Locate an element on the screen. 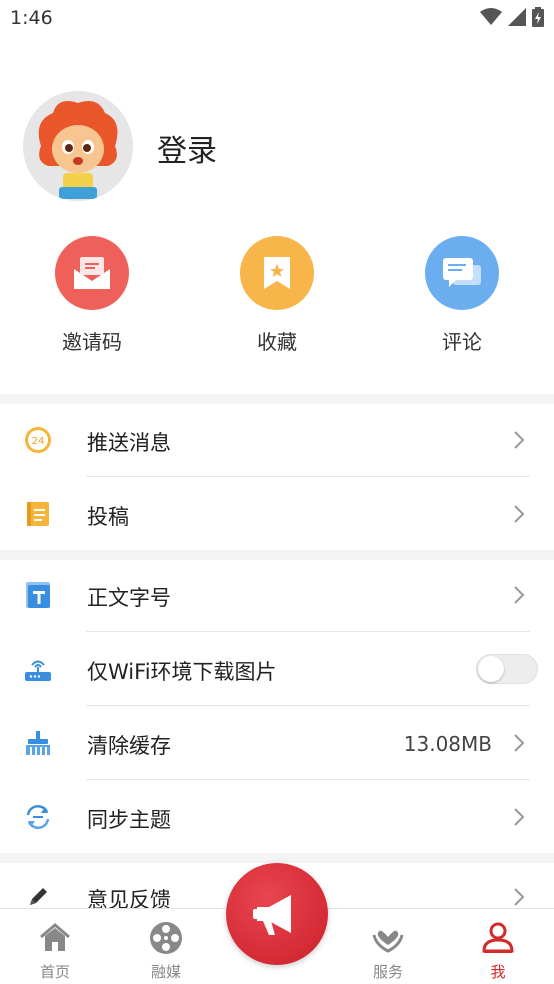 The height and width of the screenshot is (984, 554). login-link: 登录 is located at coordinates (187, 148).